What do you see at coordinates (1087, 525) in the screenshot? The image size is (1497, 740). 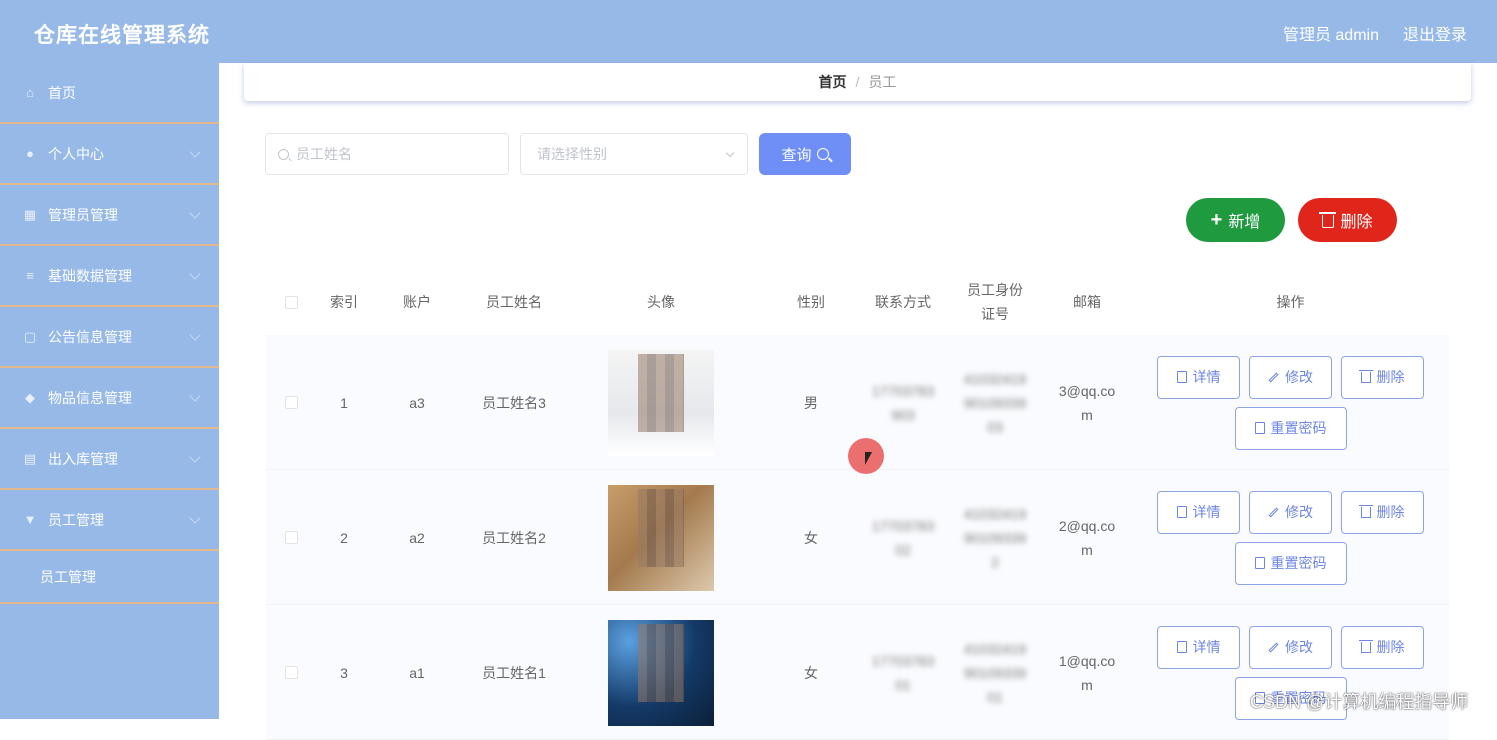 I see `email-line: 2@qq.co` at bounding box center [1087, 525].